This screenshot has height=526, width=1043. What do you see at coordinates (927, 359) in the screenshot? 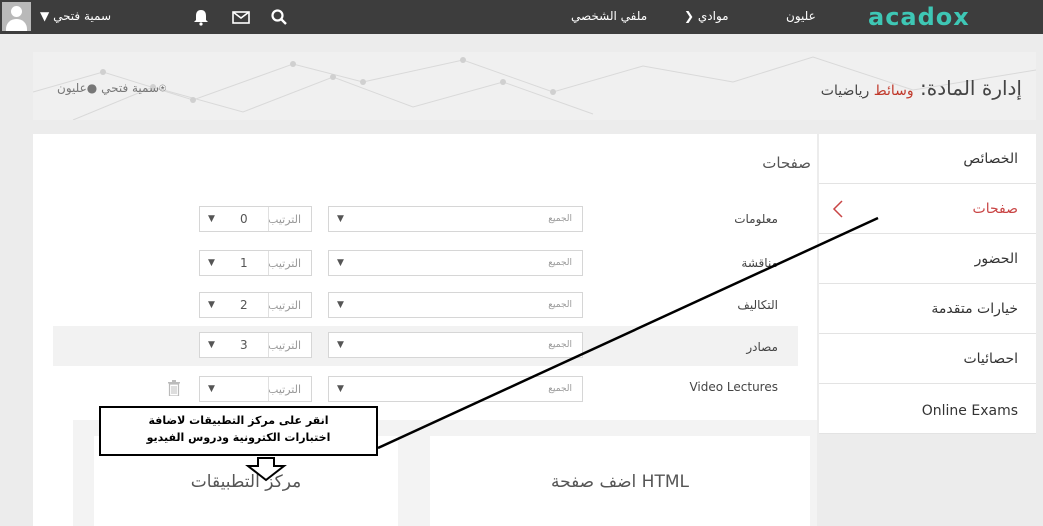
I see `menu-item-statistics: احصائيات` at bounding box center [927, 359].